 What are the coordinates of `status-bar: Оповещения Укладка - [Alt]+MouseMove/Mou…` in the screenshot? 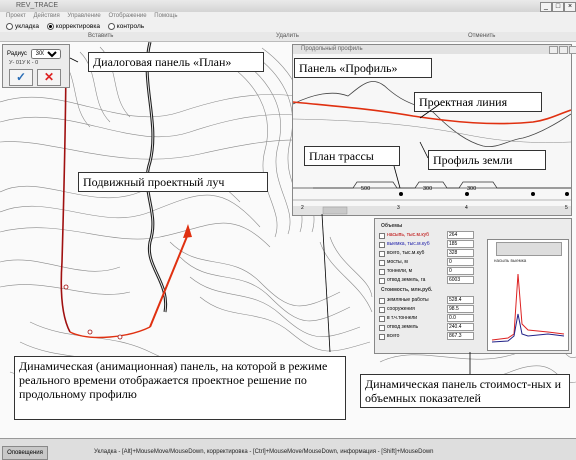 It's located at (288, 449).